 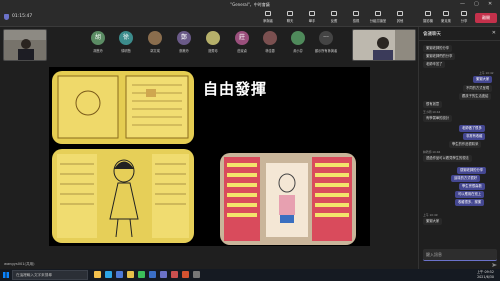 I want to click on leave-button: 離開, so click(x=486, y=18).